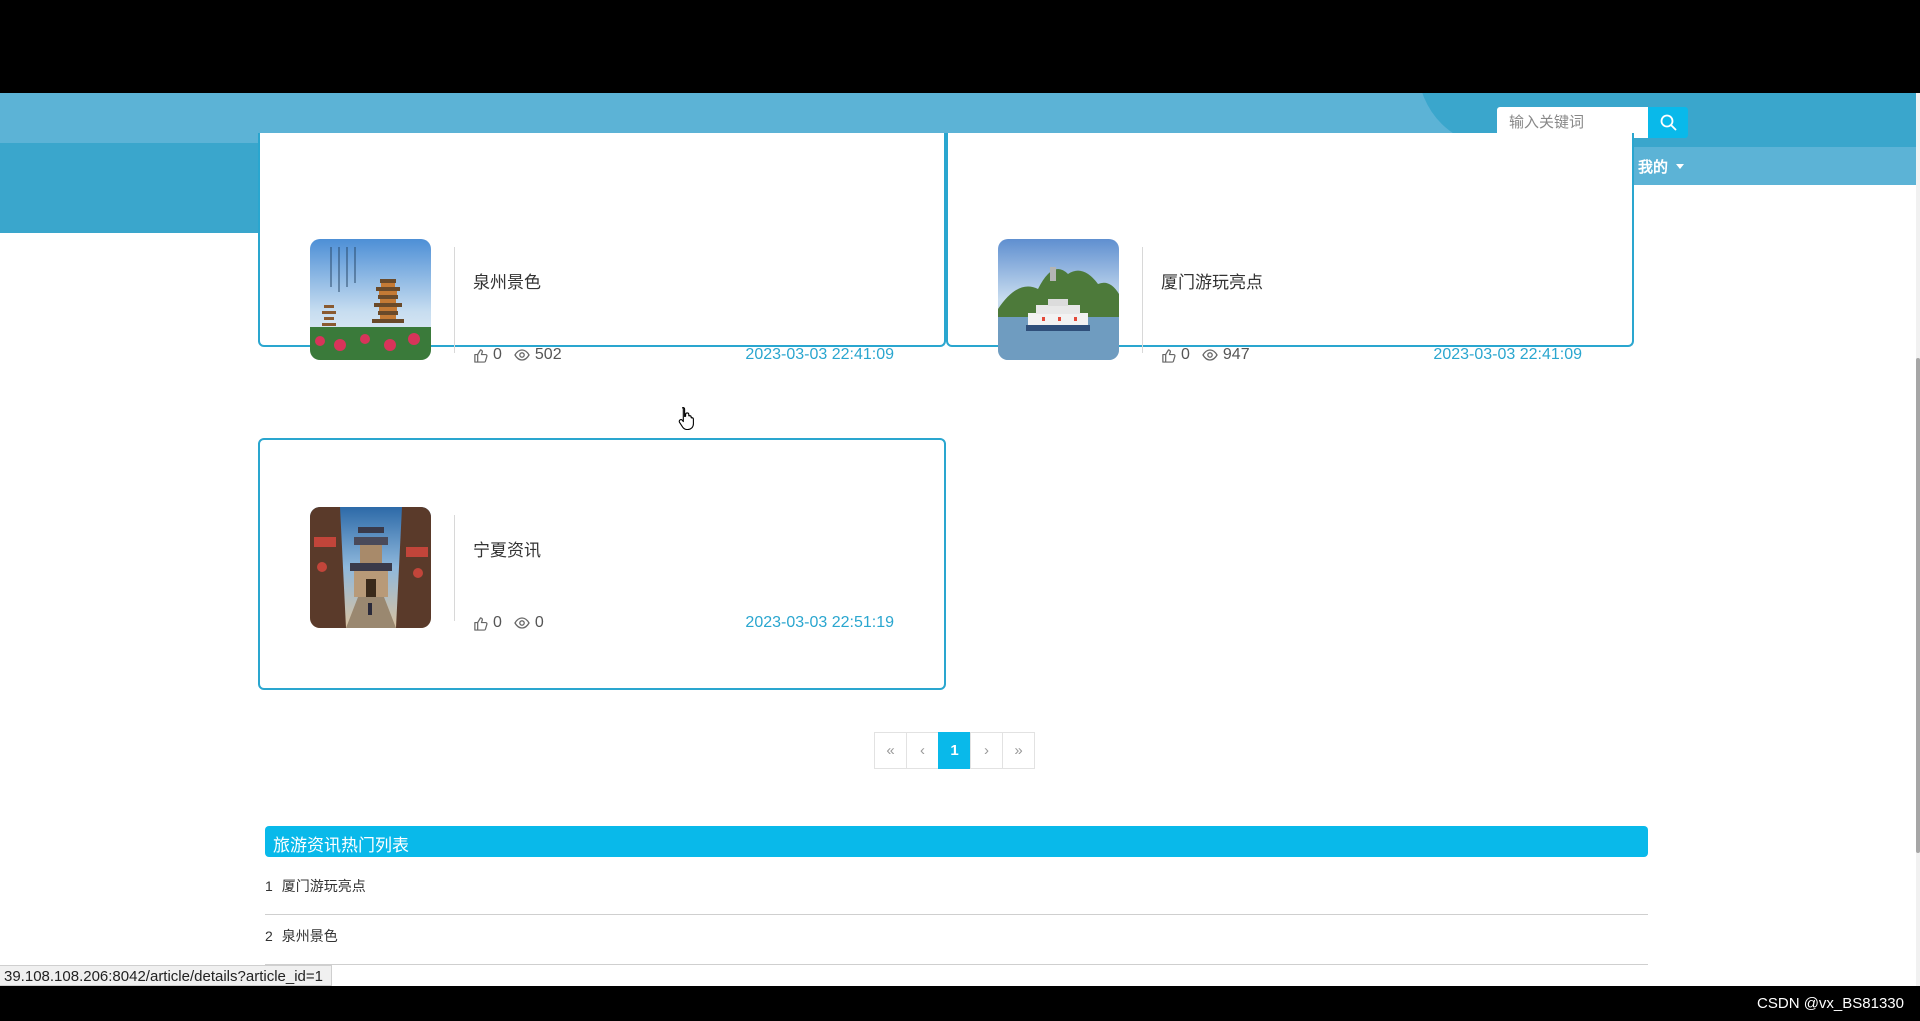  I want to click on hot-list-item: 1 厦门游玩亮点, so click(956, 890).